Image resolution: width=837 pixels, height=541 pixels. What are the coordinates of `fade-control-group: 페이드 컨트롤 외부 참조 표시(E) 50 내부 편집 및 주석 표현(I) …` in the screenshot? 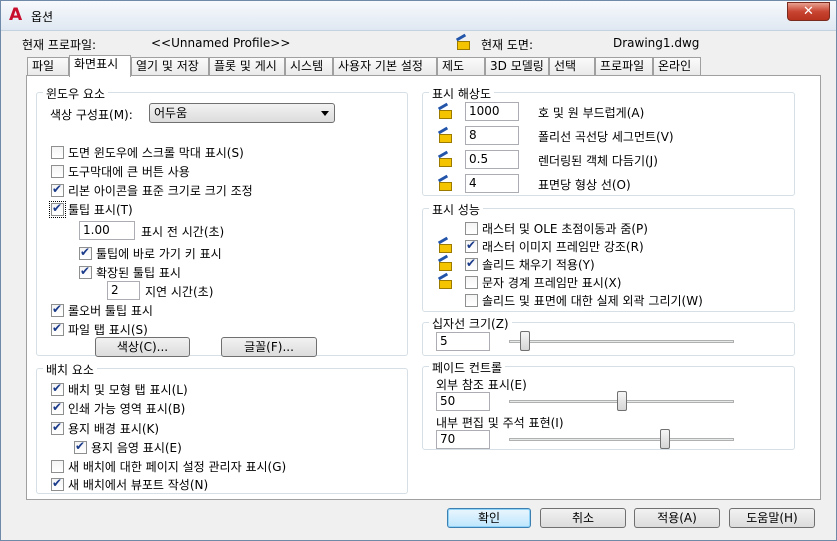 It's located at (608, 405).